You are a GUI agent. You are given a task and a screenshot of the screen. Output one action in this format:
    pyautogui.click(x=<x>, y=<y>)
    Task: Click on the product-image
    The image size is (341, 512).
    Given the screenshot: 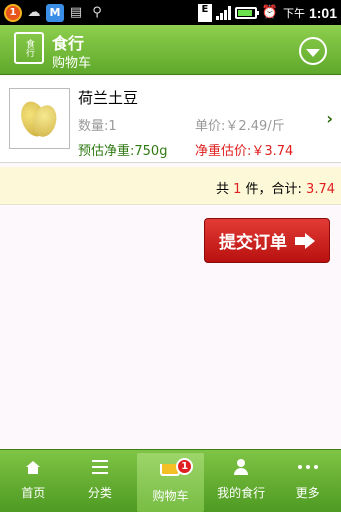 What is the action you would take?
    pyautogui.click(x=39, y=118)
    